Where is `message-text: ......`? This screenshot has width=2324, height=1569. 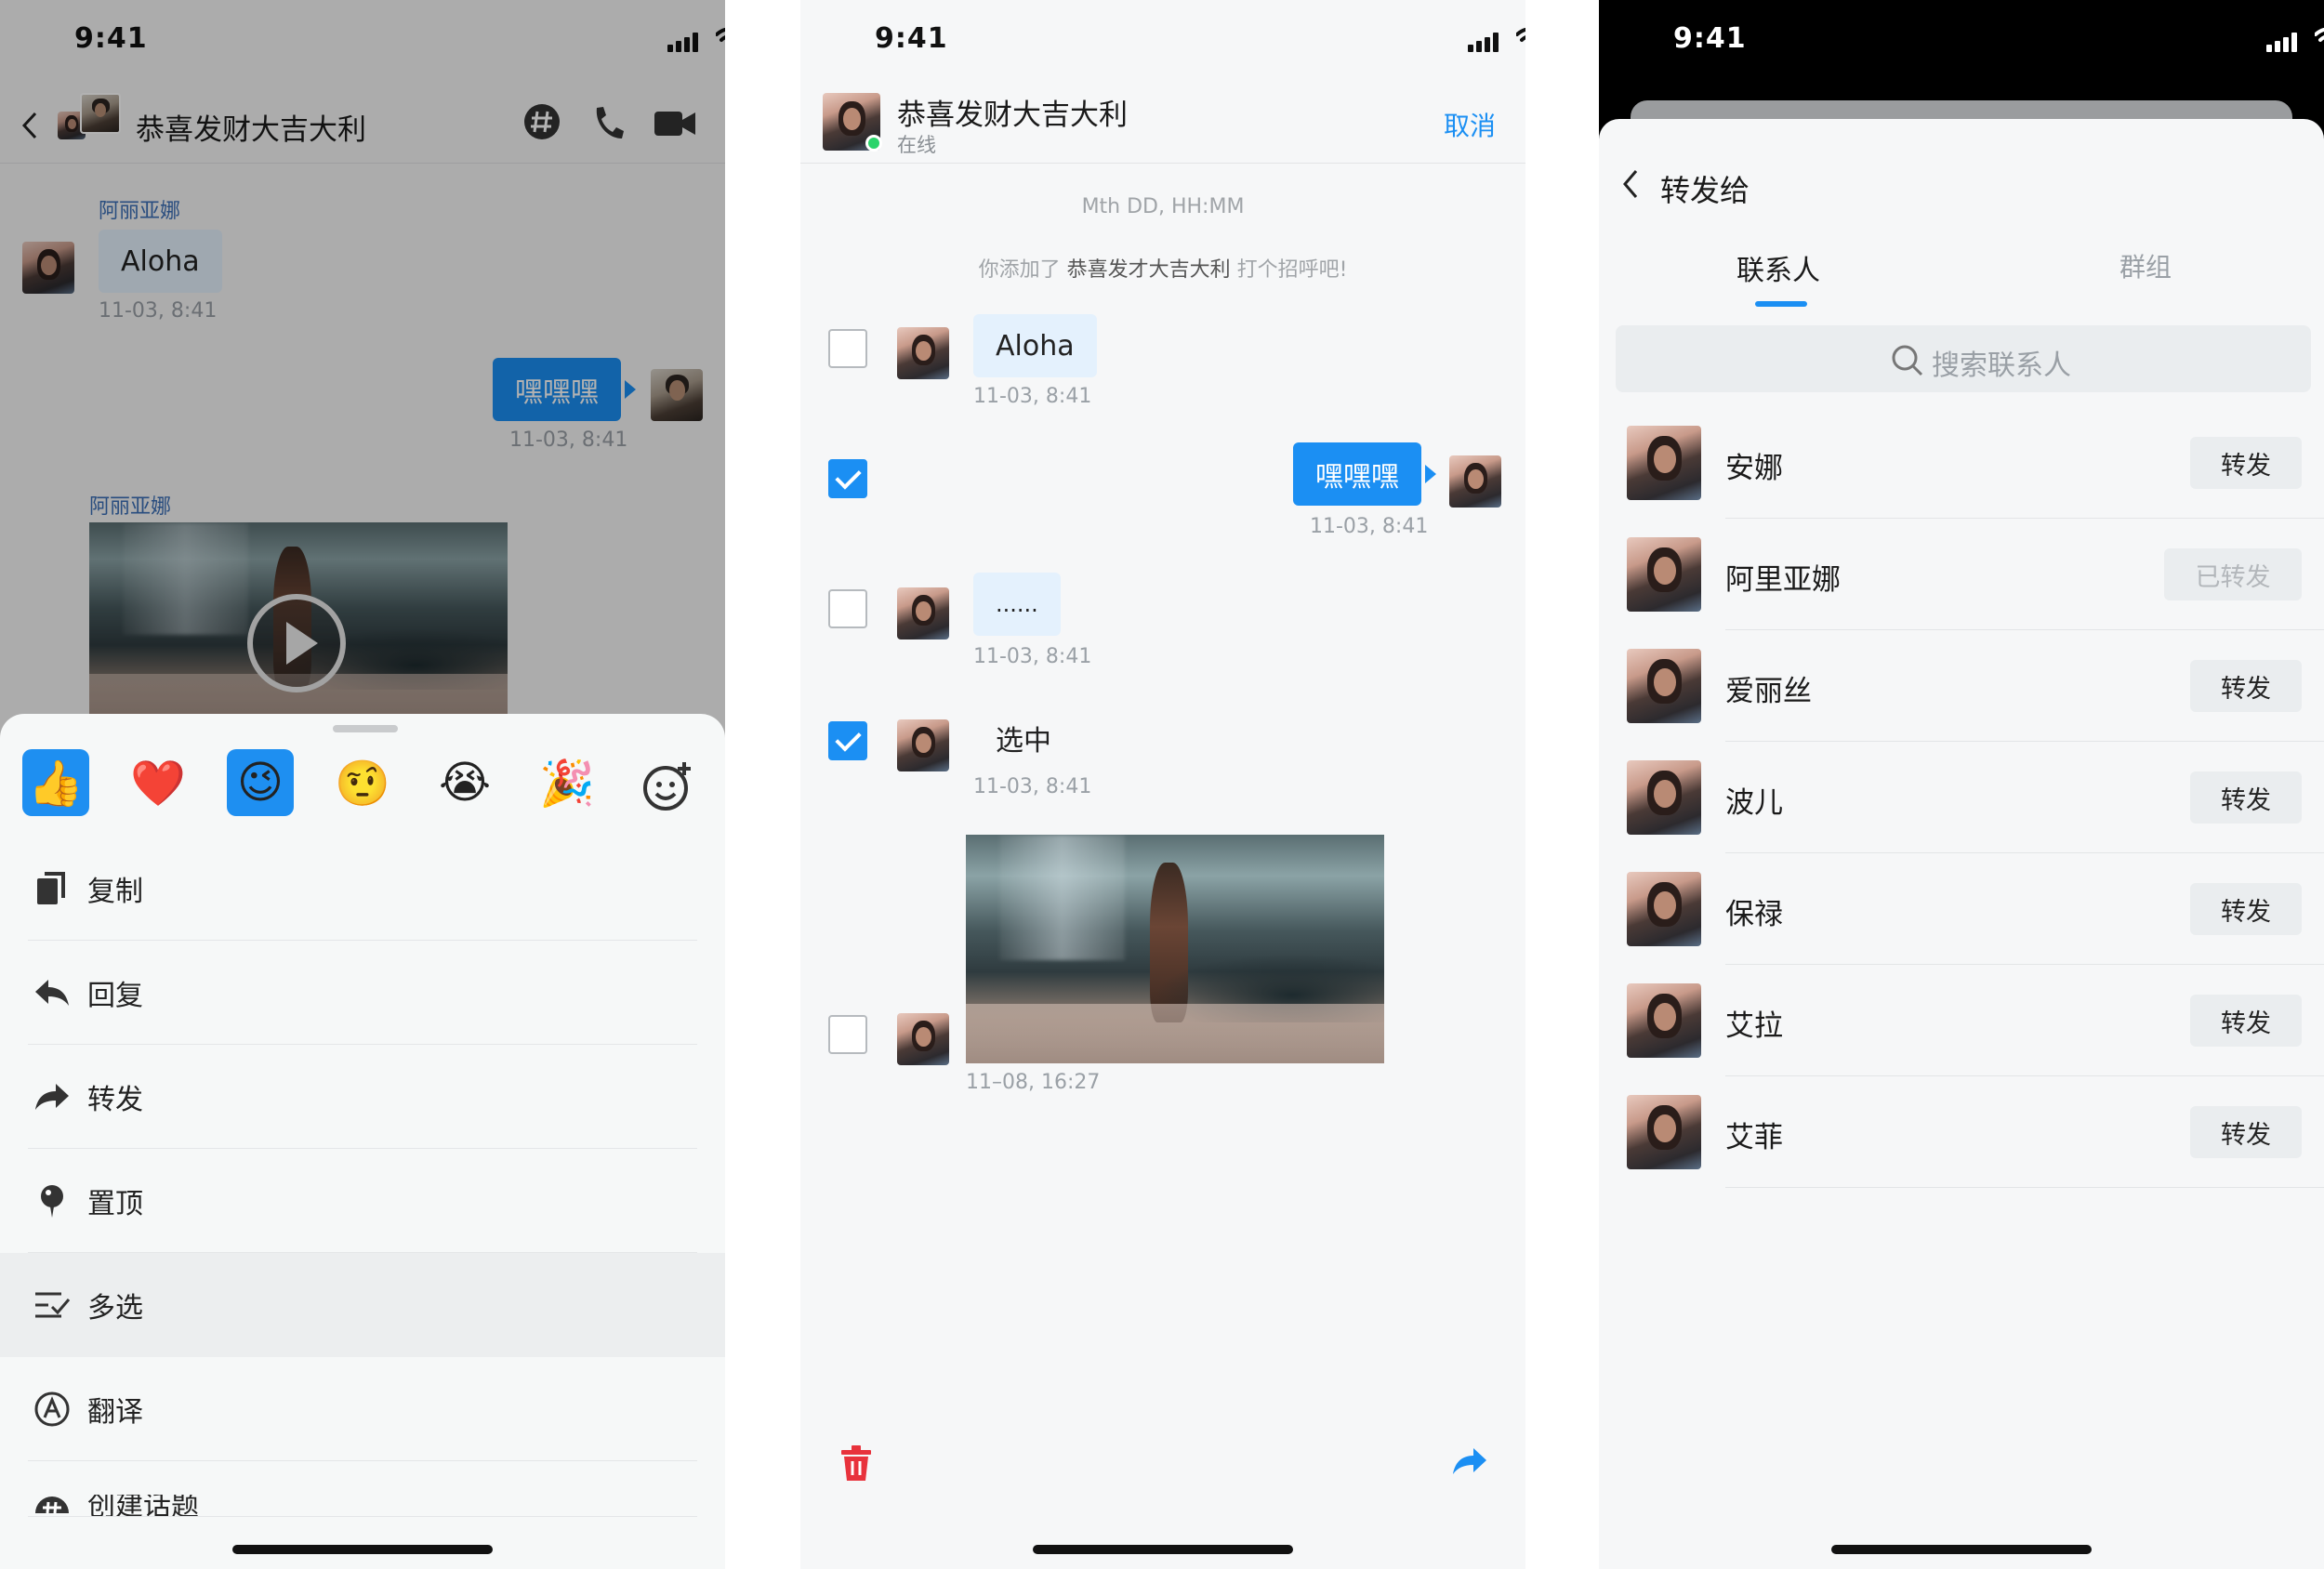
message-text: ...... is located at coordinates (1017, 604).